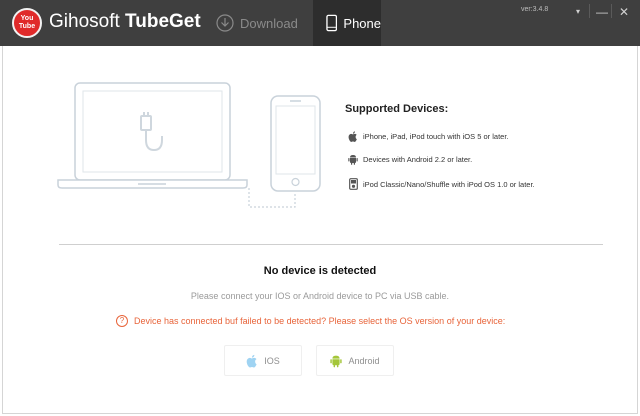 Image resolution: width=640 pixels, height=416 pixels. Describe the element at coordinates (263, 360) in the screenshot. I see `ios-button: IOS` at that location.